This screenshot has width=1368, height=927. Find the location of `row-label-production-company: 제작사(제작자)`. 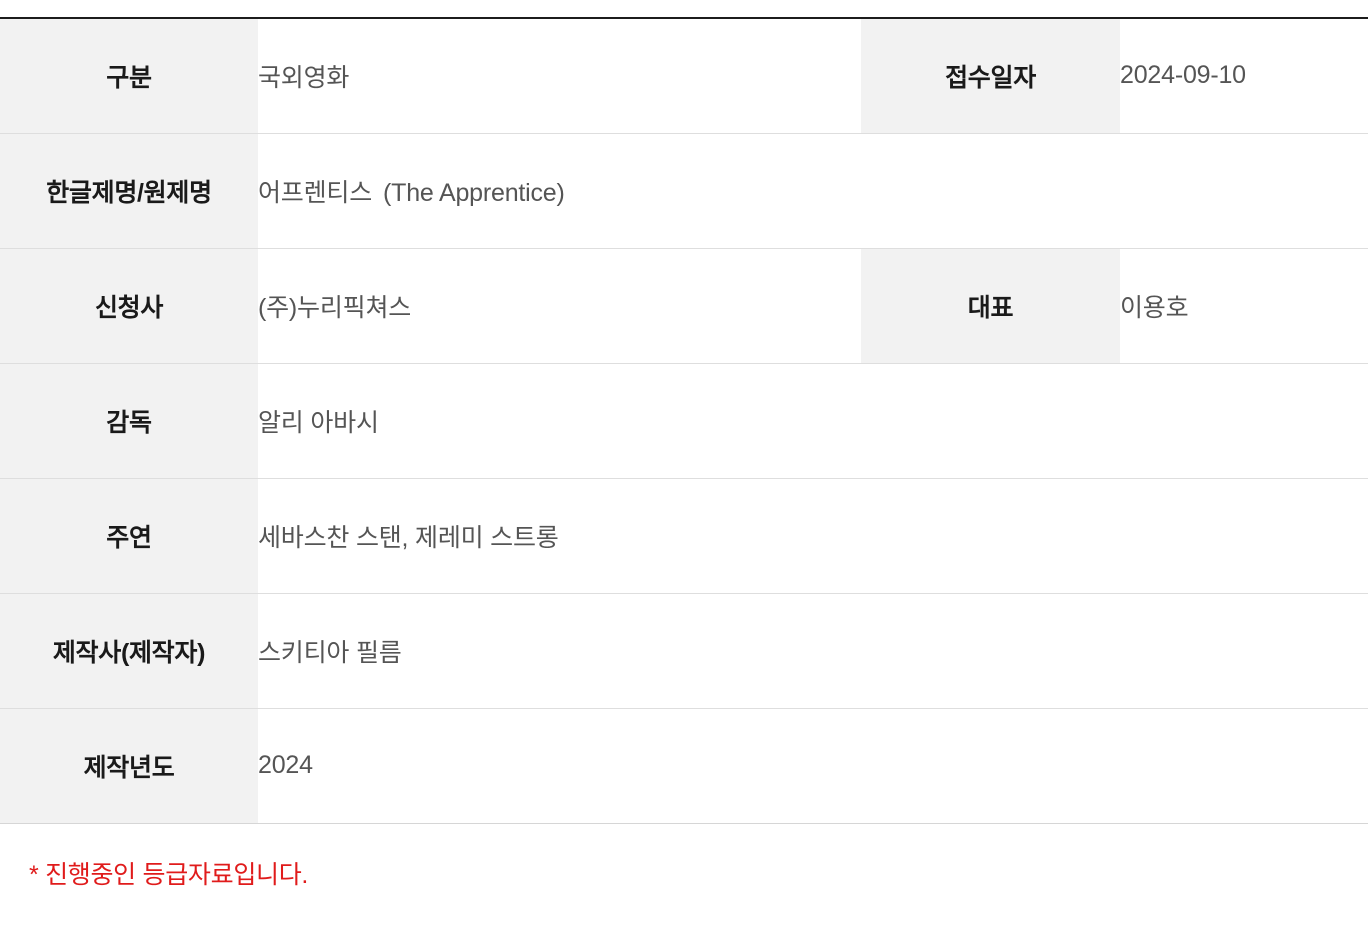

row-label-production-company: 제작사(제작자) is located at coordinates (129, 650).